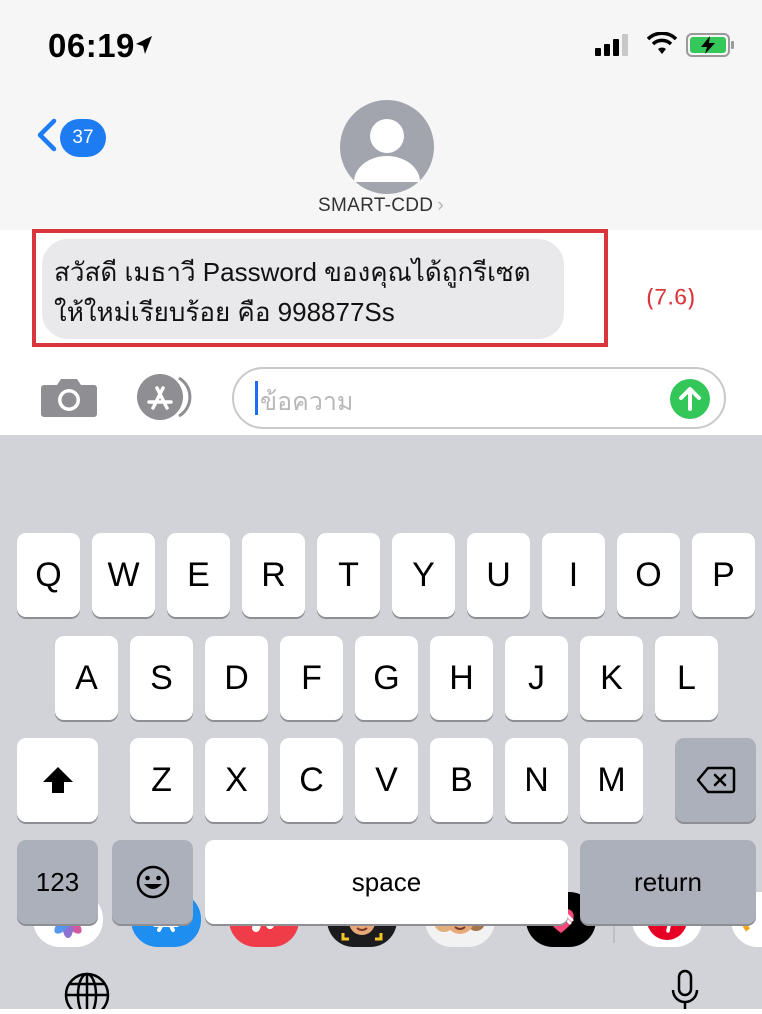 The width and height of the screenshot is (762, 1014). Describe the element at coordinates (161, 678) in the screenshot. I see `key-s: S` at that location.